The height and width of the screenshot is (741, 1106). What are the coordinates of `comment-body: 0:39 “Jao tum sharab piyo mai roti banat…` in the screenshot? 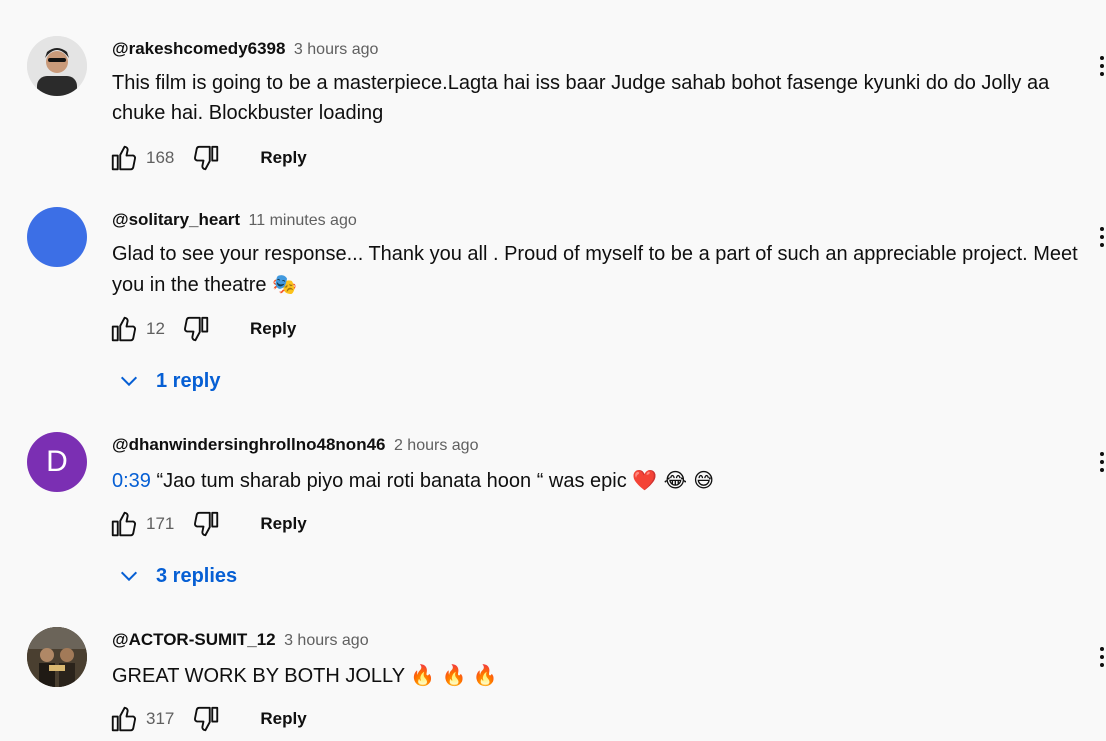 It's located at (597, 480).